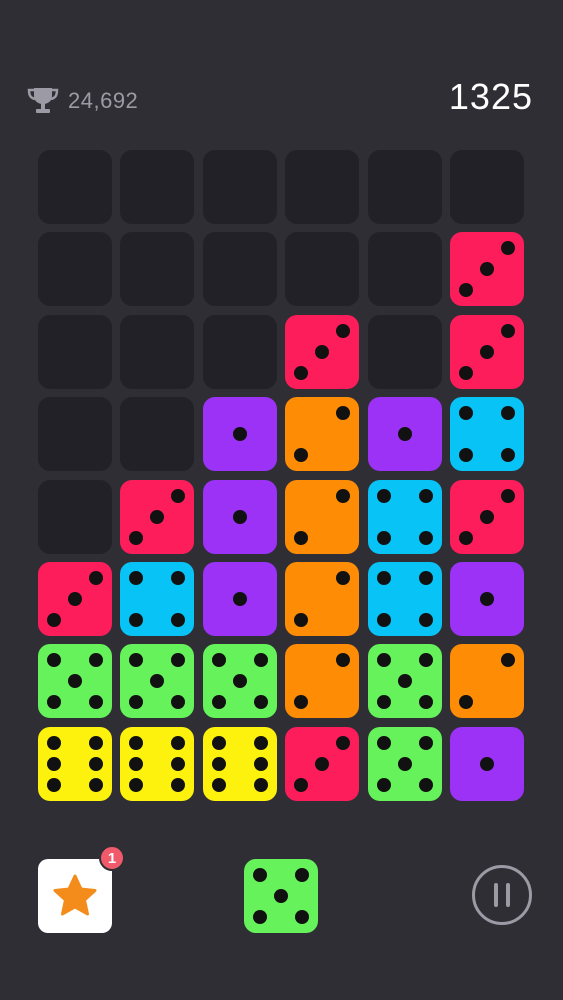  Describe the element at coordinates (502, 895) in the screenshot. I see `pause-button` at that location.